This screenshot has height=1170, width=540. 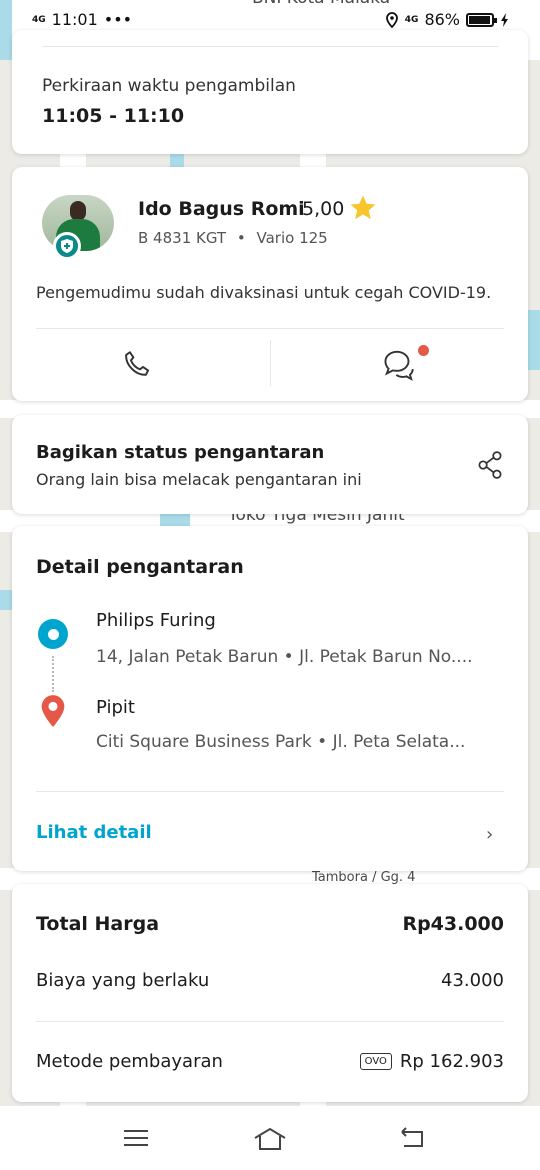 I want to click on share-icon, so click(x=490, y=465).